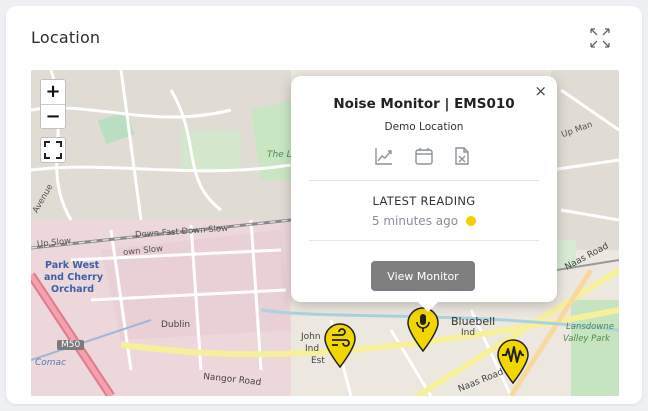  I want to click on map-label: and Cherry, so click(74, 277).